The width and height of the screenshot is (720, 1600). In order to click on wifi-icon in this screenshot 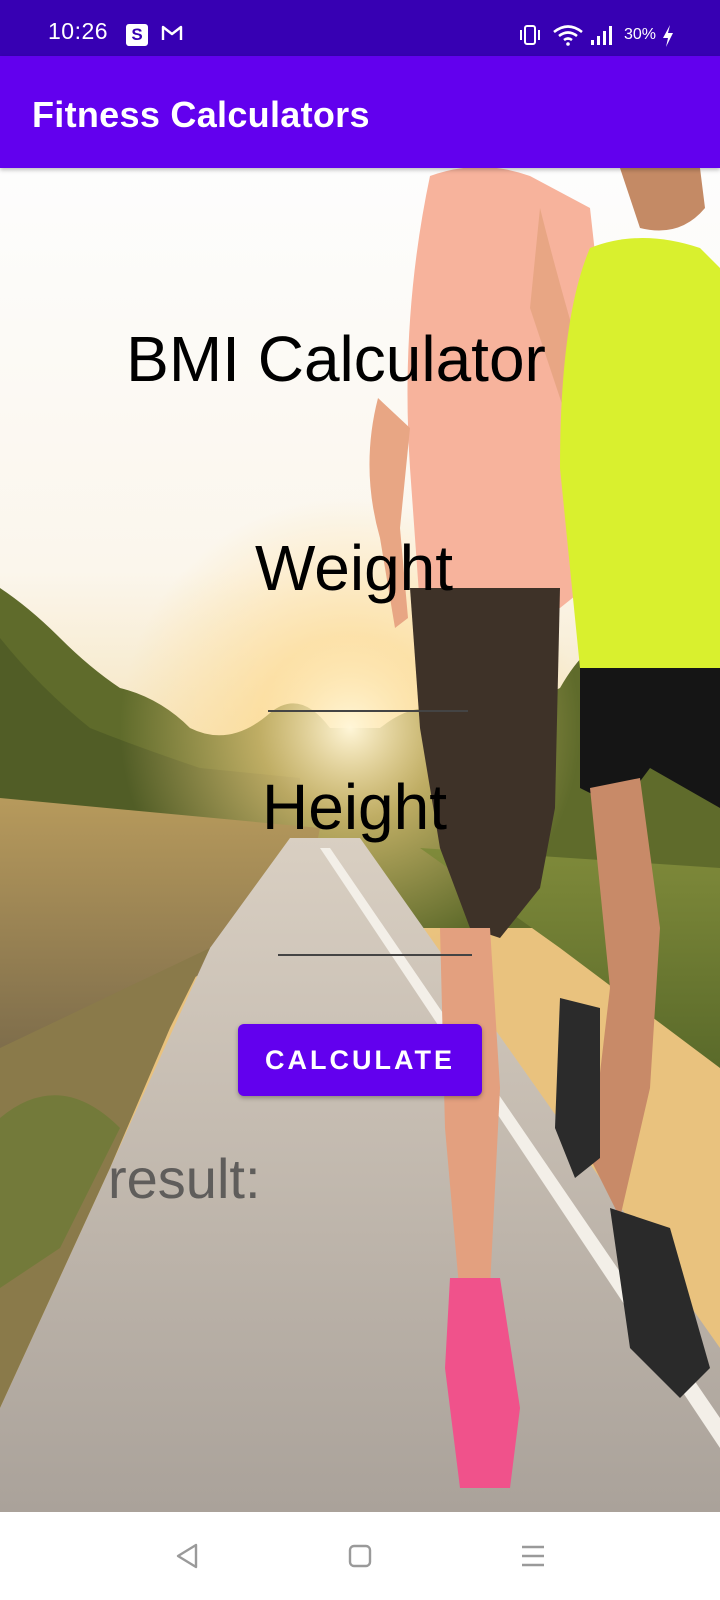, I will do `click(568, 35)`.